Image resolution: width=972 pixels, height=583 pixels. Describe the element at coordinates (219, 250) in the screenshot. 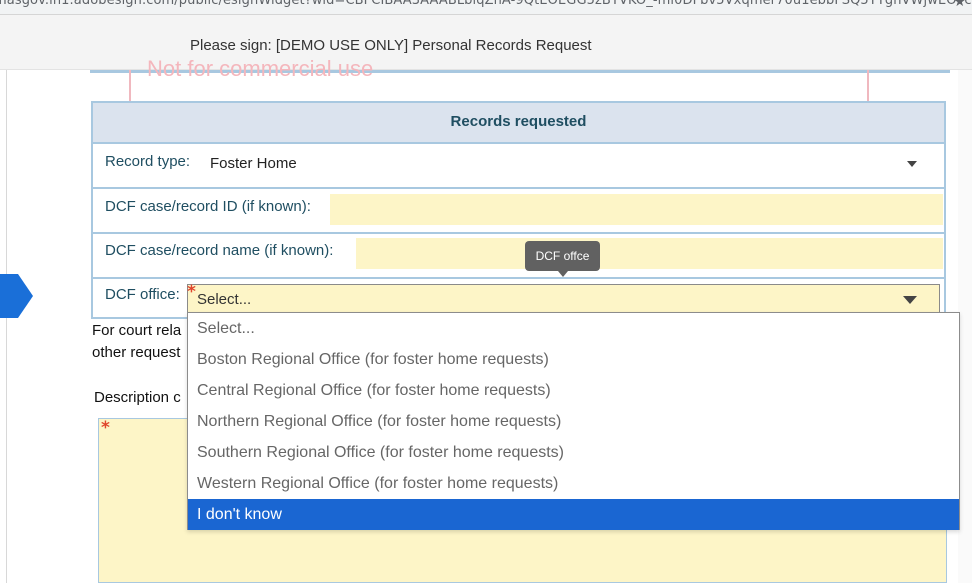

I see `case-name-label: DCF case/record name (if known):` at that location.